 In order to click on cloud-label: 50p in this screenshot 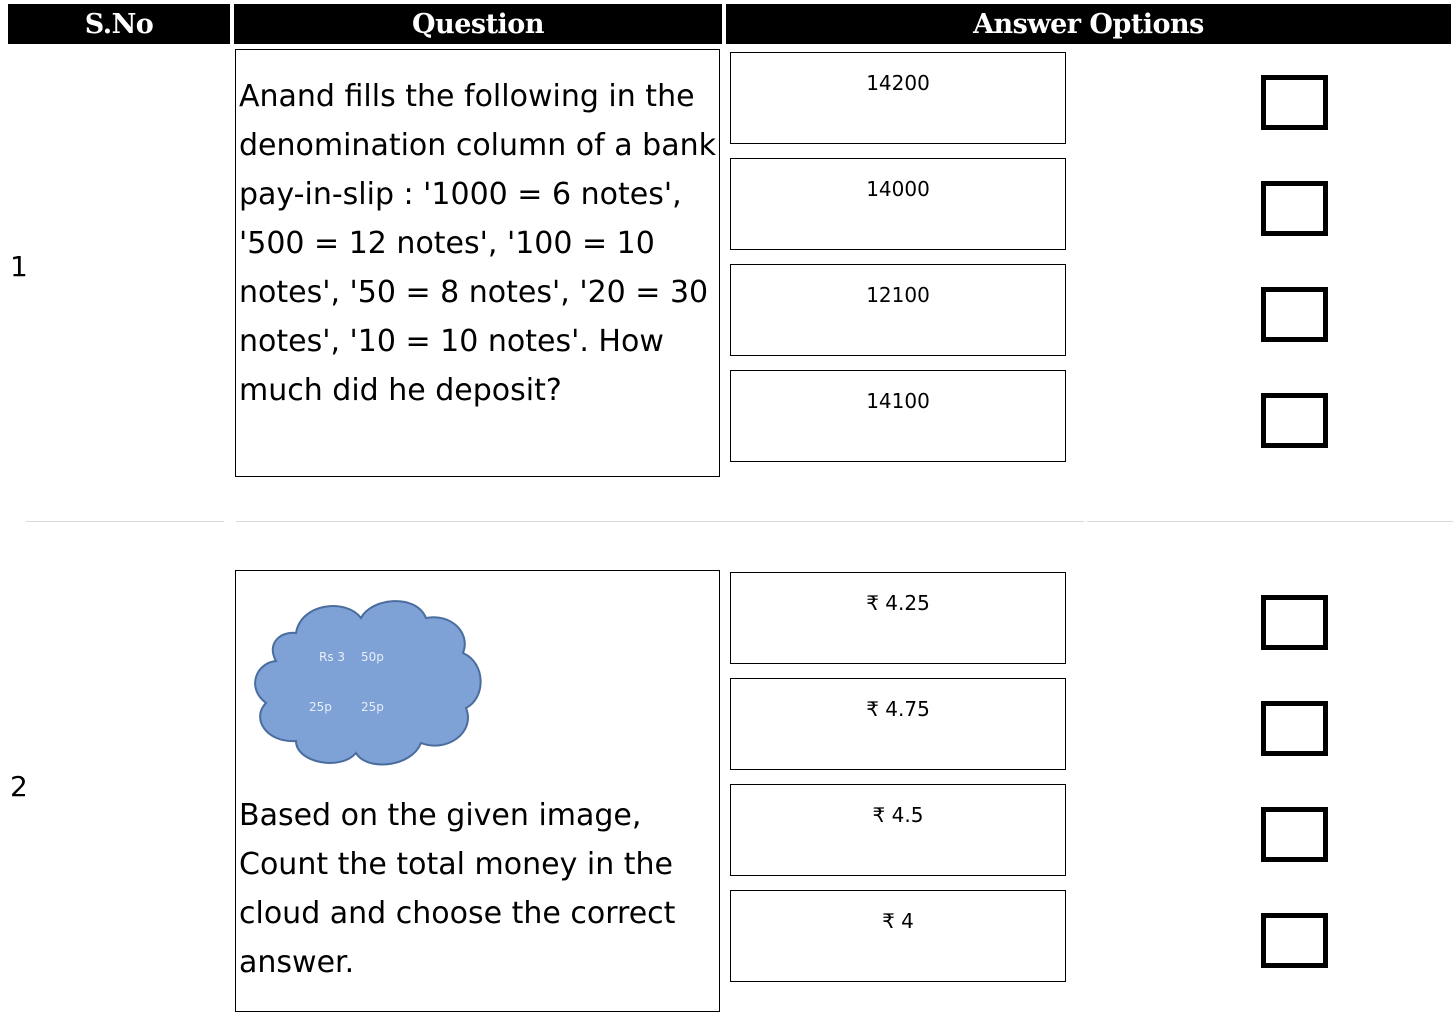, I will do `click(372, 657)`.